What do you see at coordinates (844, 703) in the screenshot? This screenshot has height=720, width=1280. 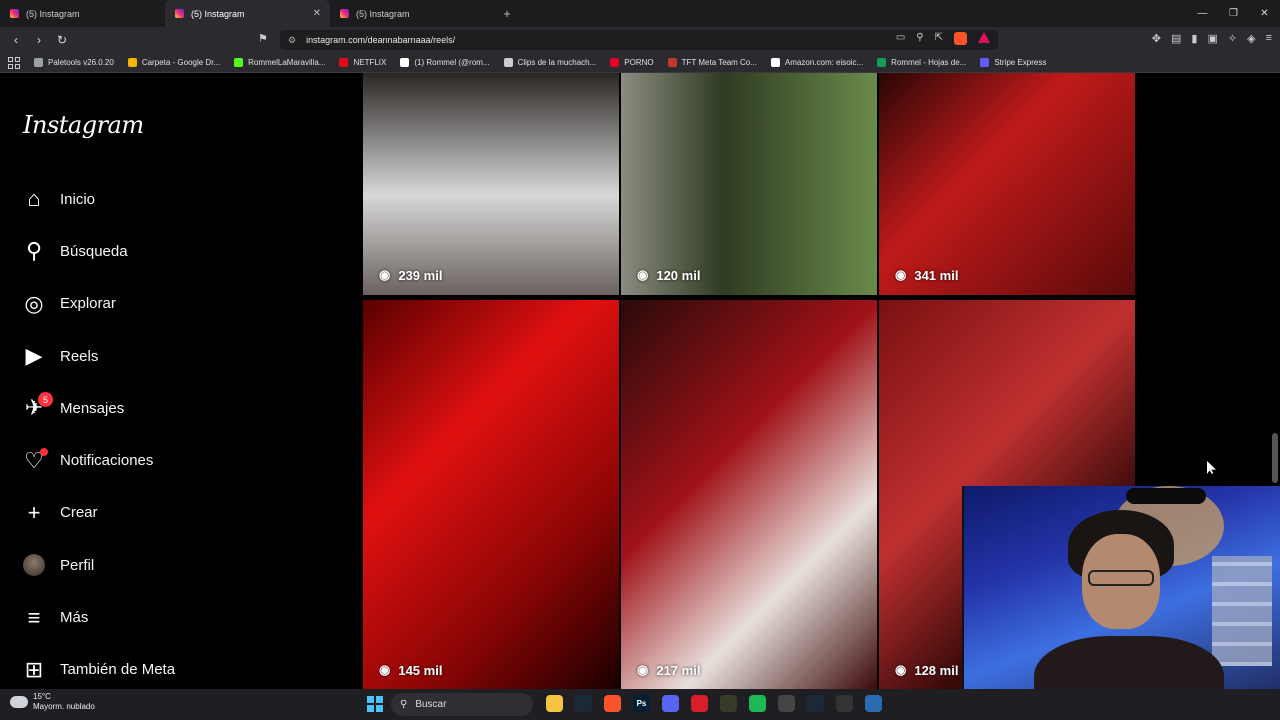 I see `obs-icon` at bounding box center [844, 703].